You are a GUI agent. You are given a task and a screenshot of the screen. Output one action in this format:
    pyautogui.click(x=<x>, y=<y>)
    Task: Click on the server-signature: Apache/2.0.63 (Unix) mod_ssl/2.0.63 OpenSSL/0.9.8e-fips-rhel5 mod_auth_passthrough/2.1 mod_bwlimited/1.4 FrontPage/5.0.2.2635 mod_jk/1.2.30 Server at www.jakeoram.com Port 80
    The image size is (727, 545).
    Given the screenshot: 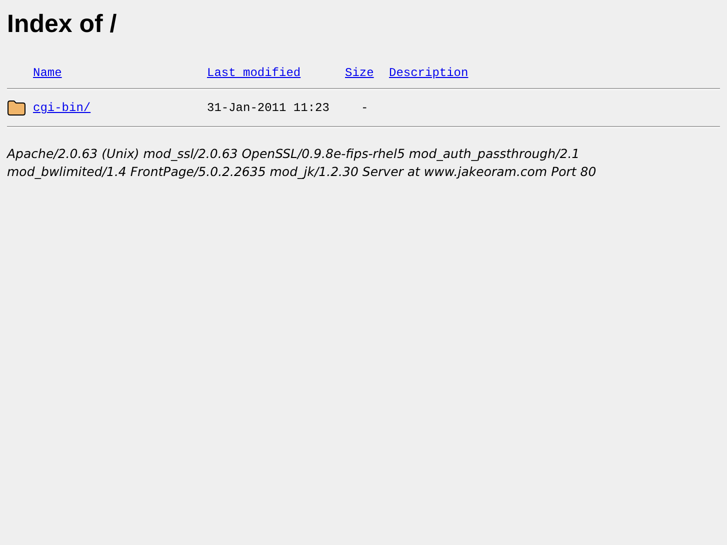 What is the action you would take?
    pyautogui.click(x=302, y=163)
    